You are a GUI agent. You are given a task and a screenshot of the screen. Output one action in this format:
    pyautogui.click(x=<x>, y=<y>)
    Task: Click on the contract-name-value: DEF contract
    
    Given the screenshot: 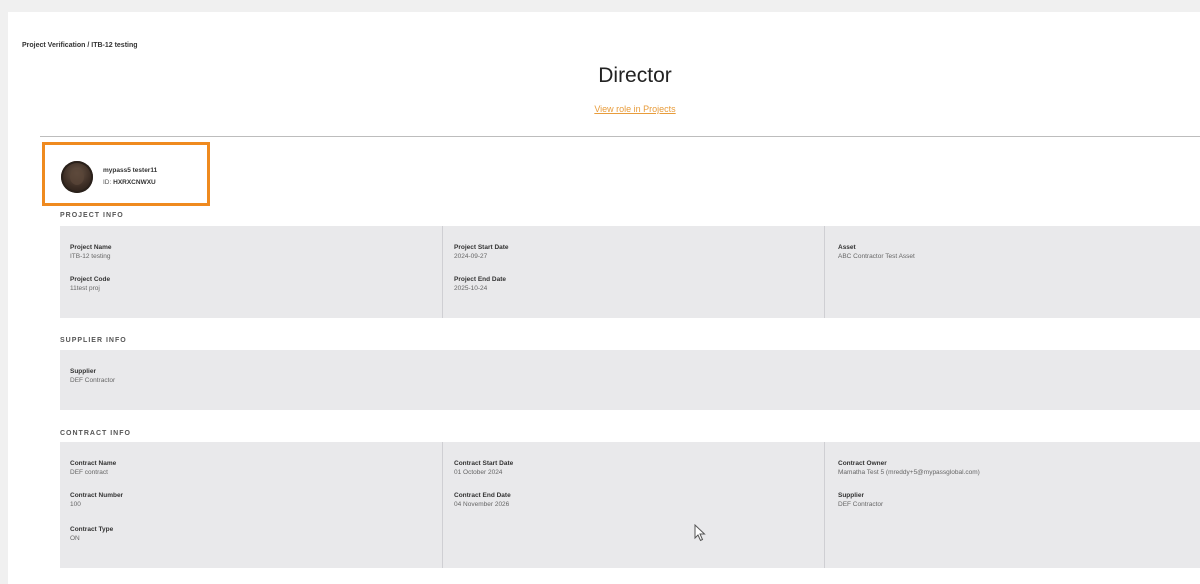 What is the action you would take?
    pyautogui.click(x=89, y=472)
    